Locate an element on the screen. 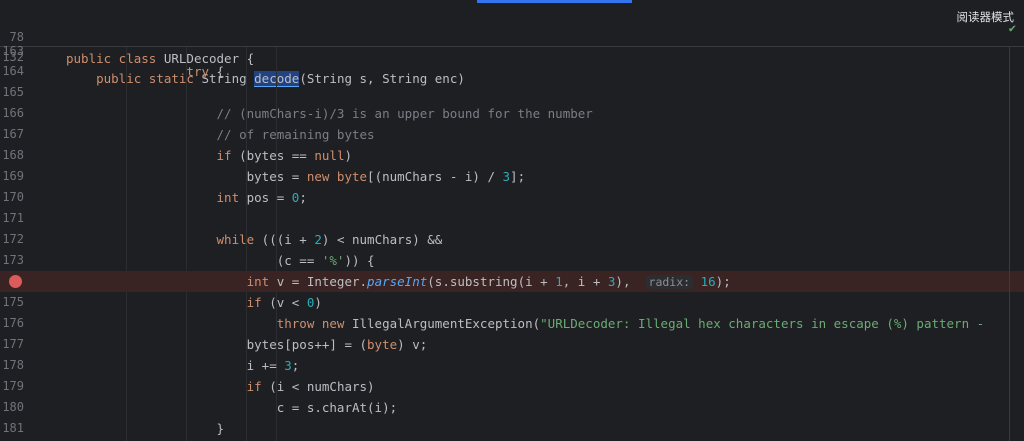 This screenshot has width=1024, height=441. right-margin-guide is located at coordinates (1009, 244).